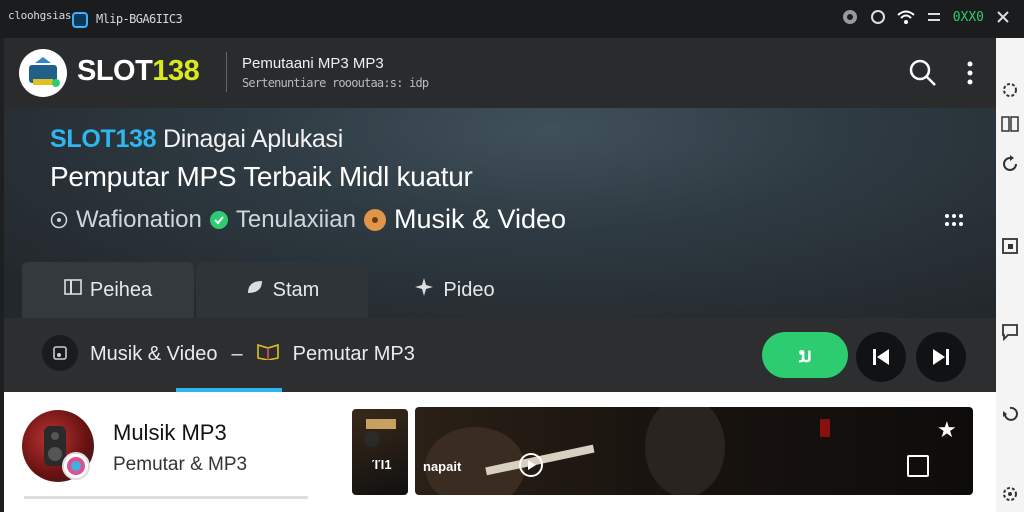 The height and width of the screenshot is (512, 1024). I want to click on fullscreen-icon, so click(918, 466).